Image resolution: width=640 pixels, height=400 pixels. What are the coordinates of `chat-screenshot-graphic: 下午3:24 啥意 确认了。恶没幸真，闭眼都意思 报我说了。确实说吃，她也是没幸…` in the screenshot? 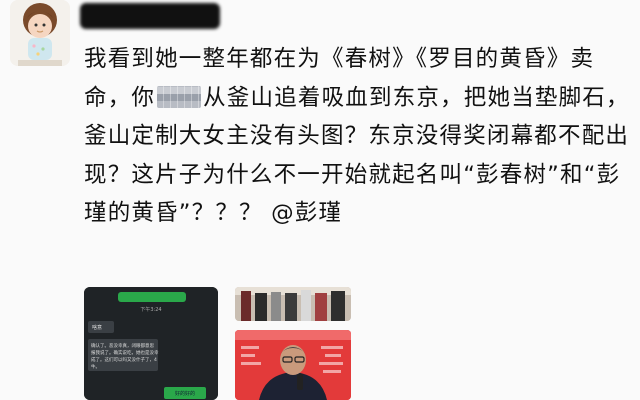 It's located at (151, 343).